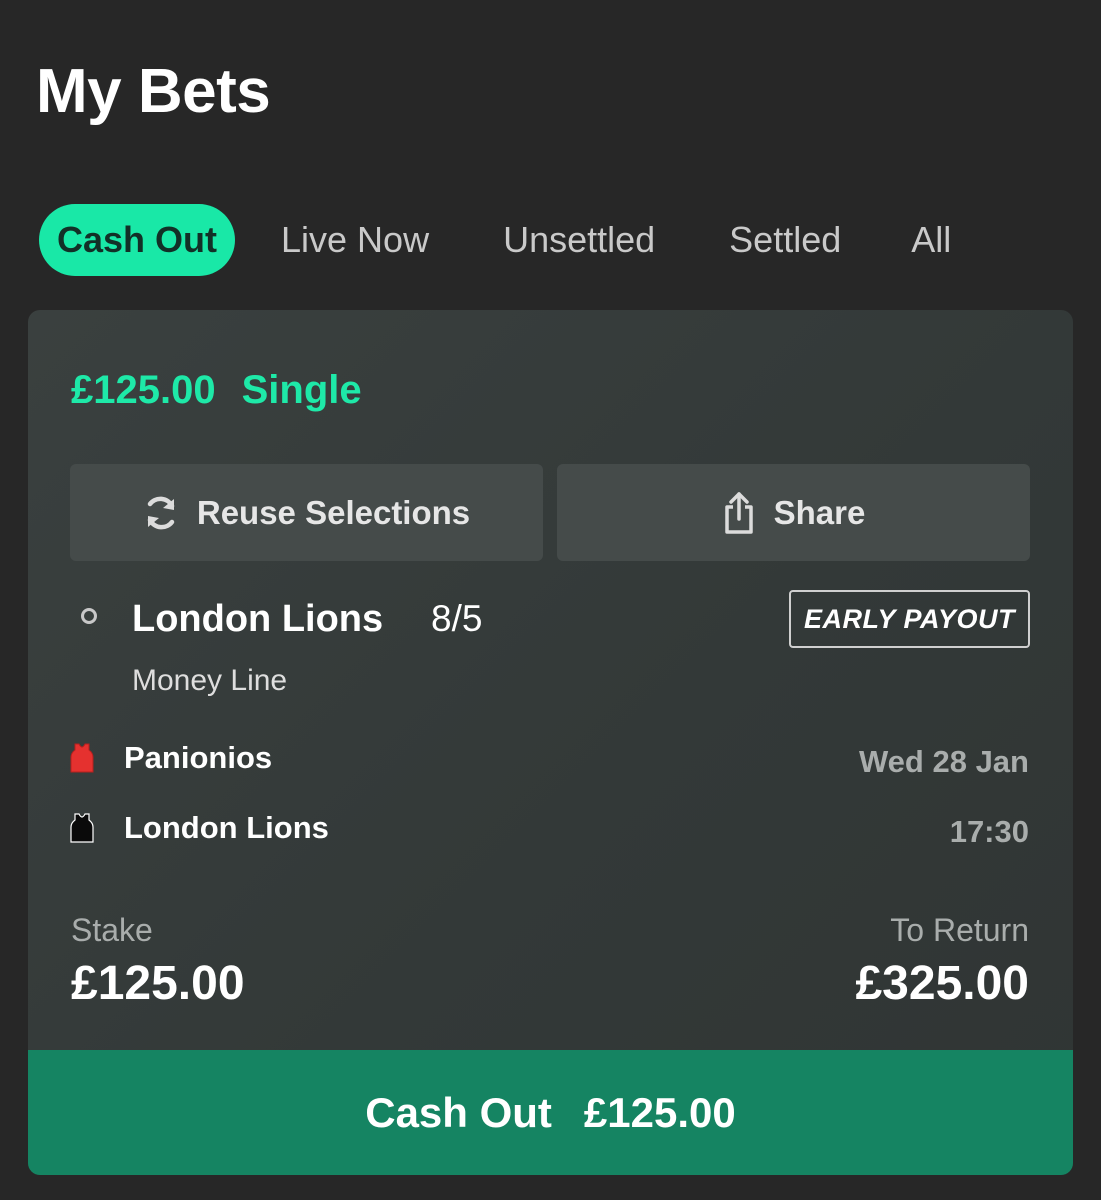 The height and width of the screenshot is (1200, 1101). Describe the element at coordinates (301, 390) in the screenshot. I see `bet-type: Single` at that location.